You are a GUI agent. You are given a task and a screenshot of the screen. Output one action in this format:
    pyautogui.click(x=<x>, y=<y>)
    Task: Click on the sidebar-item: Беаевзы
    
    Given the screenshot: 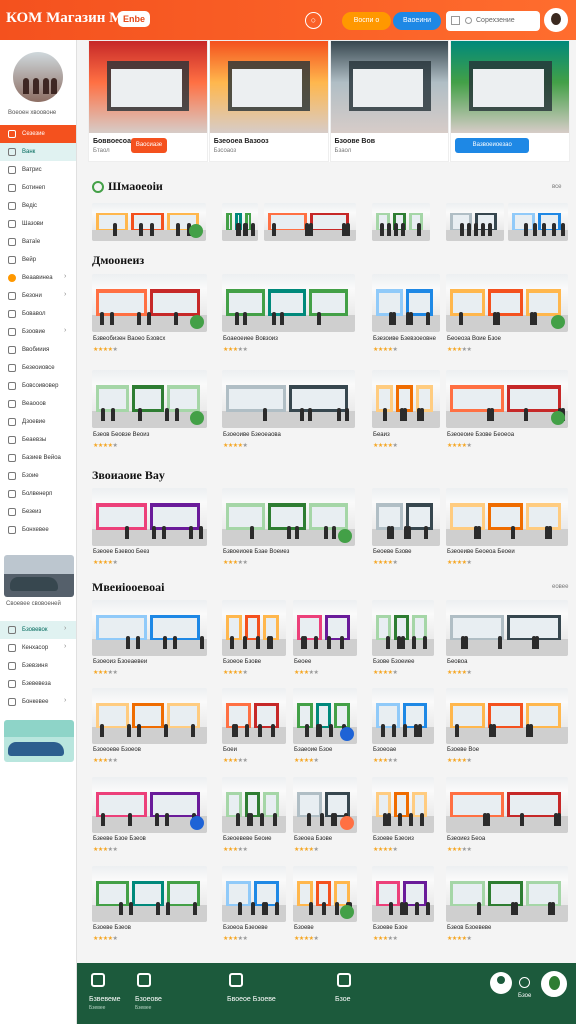 What is the action you would take?
    pyautogui.click(x=38, y=440)
    